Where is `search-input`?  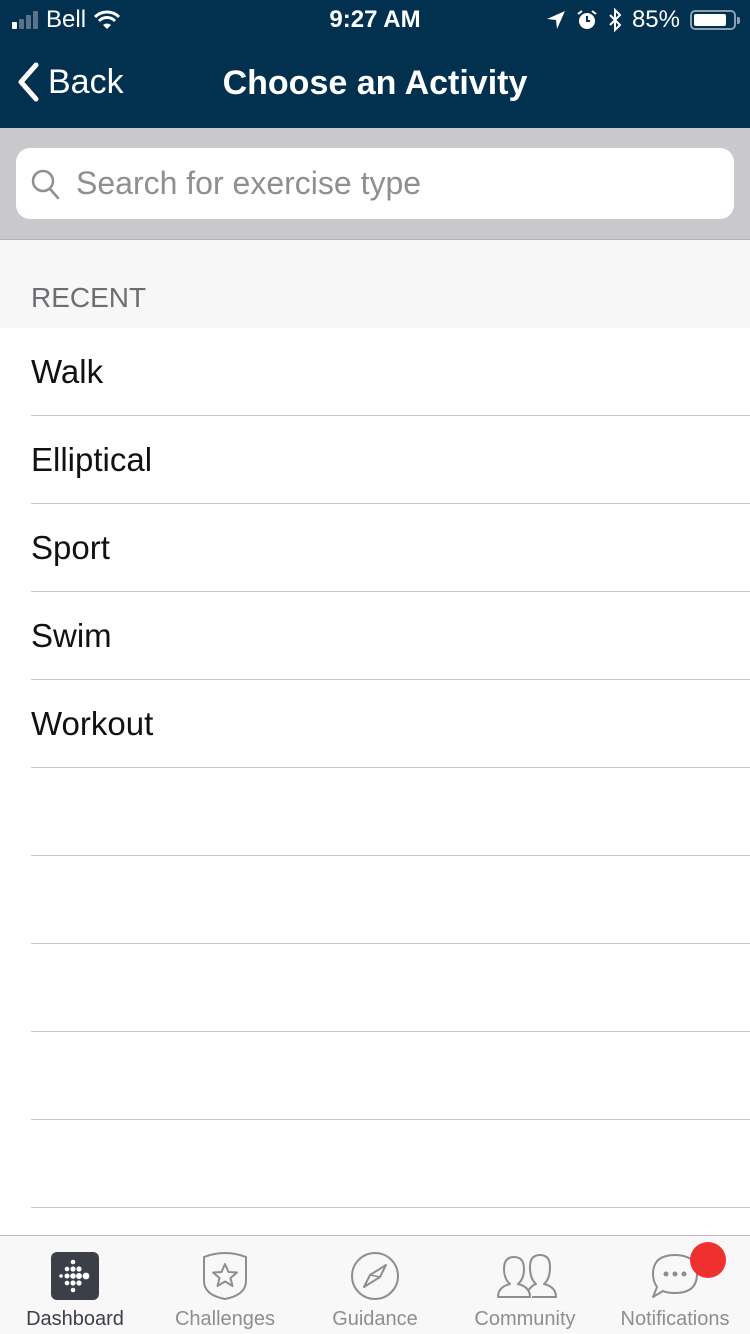 search-input is located at coordinates (386, 183).